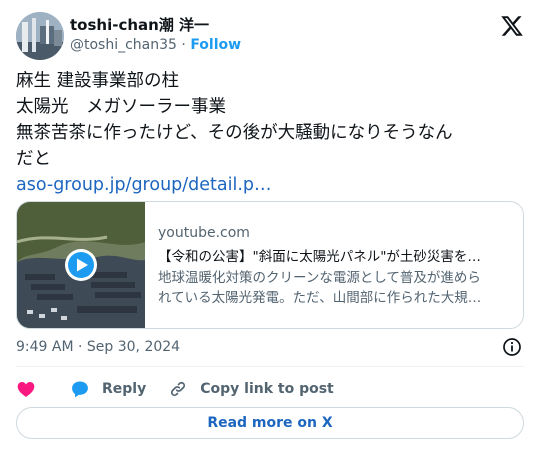 Image resolution: width=540 pixels, height=455 pixels. What do you see at coordinates (98, 347) in the screenshot?
I see `timestamp: 9:49 AM · Sep 30, 2024` at bounding box center [98, 347].